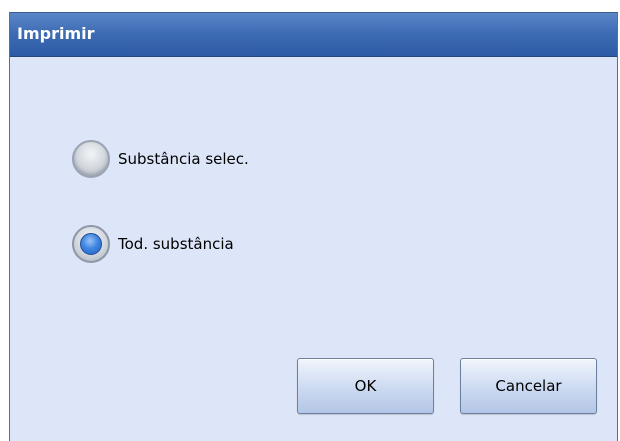  I want to click on ok-button: OK, so click(365, 386).